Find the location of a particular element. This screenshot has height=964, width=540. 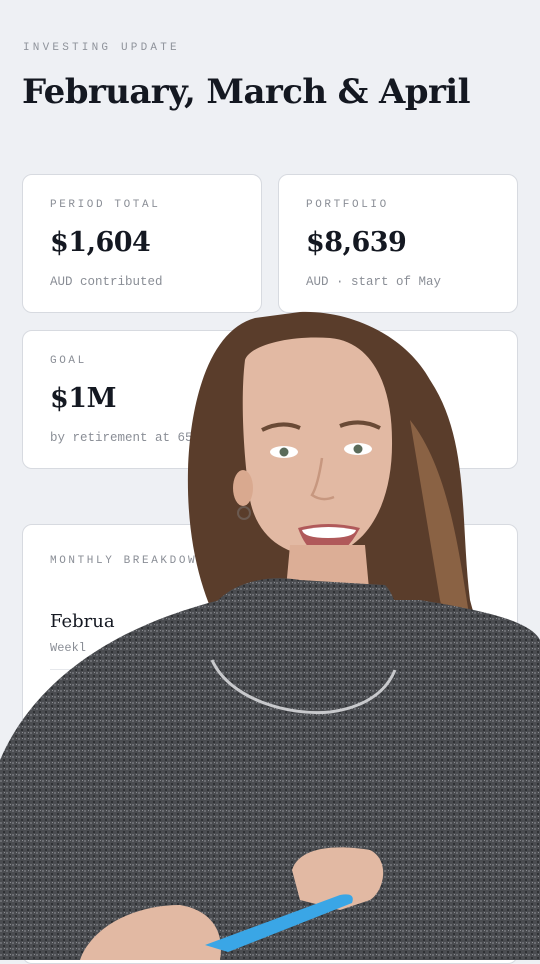

ear-shape is located at coordinates (243, 488).